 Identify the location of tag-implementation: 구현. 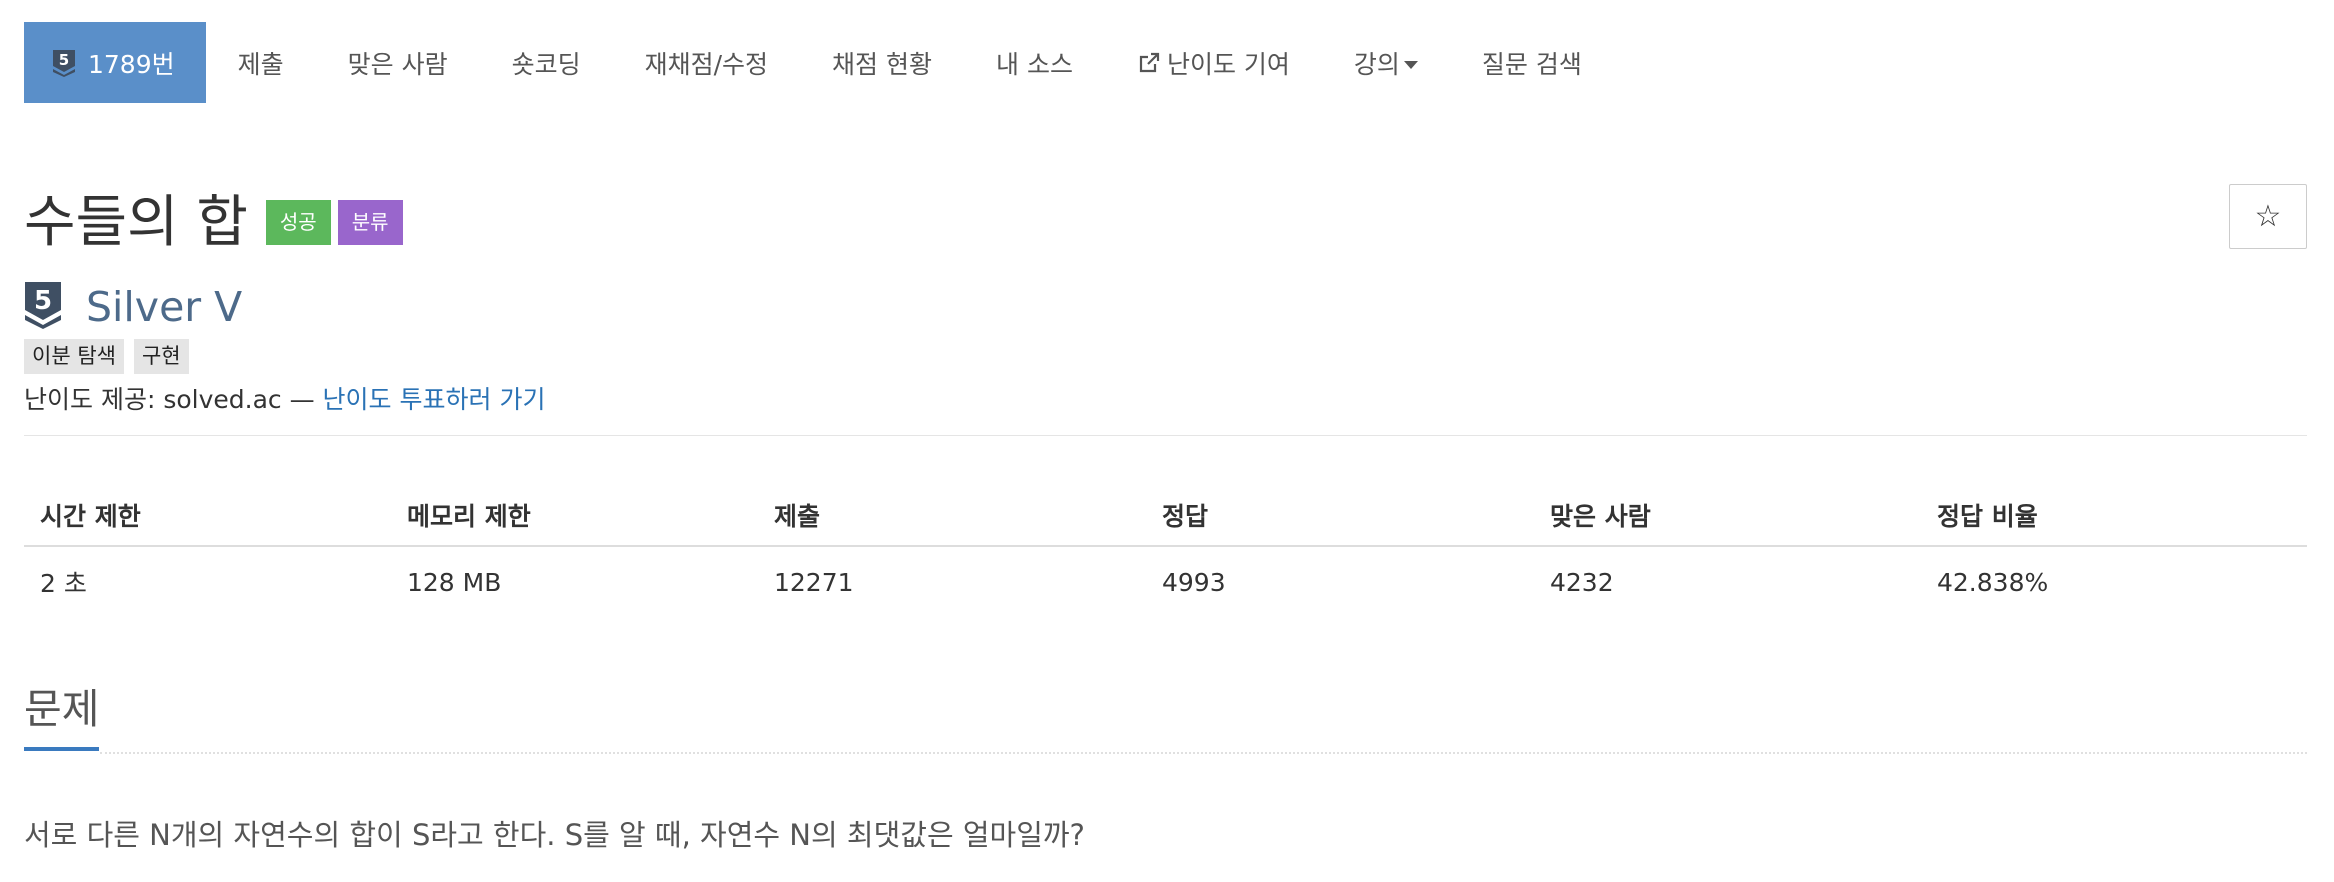
(161, 356).